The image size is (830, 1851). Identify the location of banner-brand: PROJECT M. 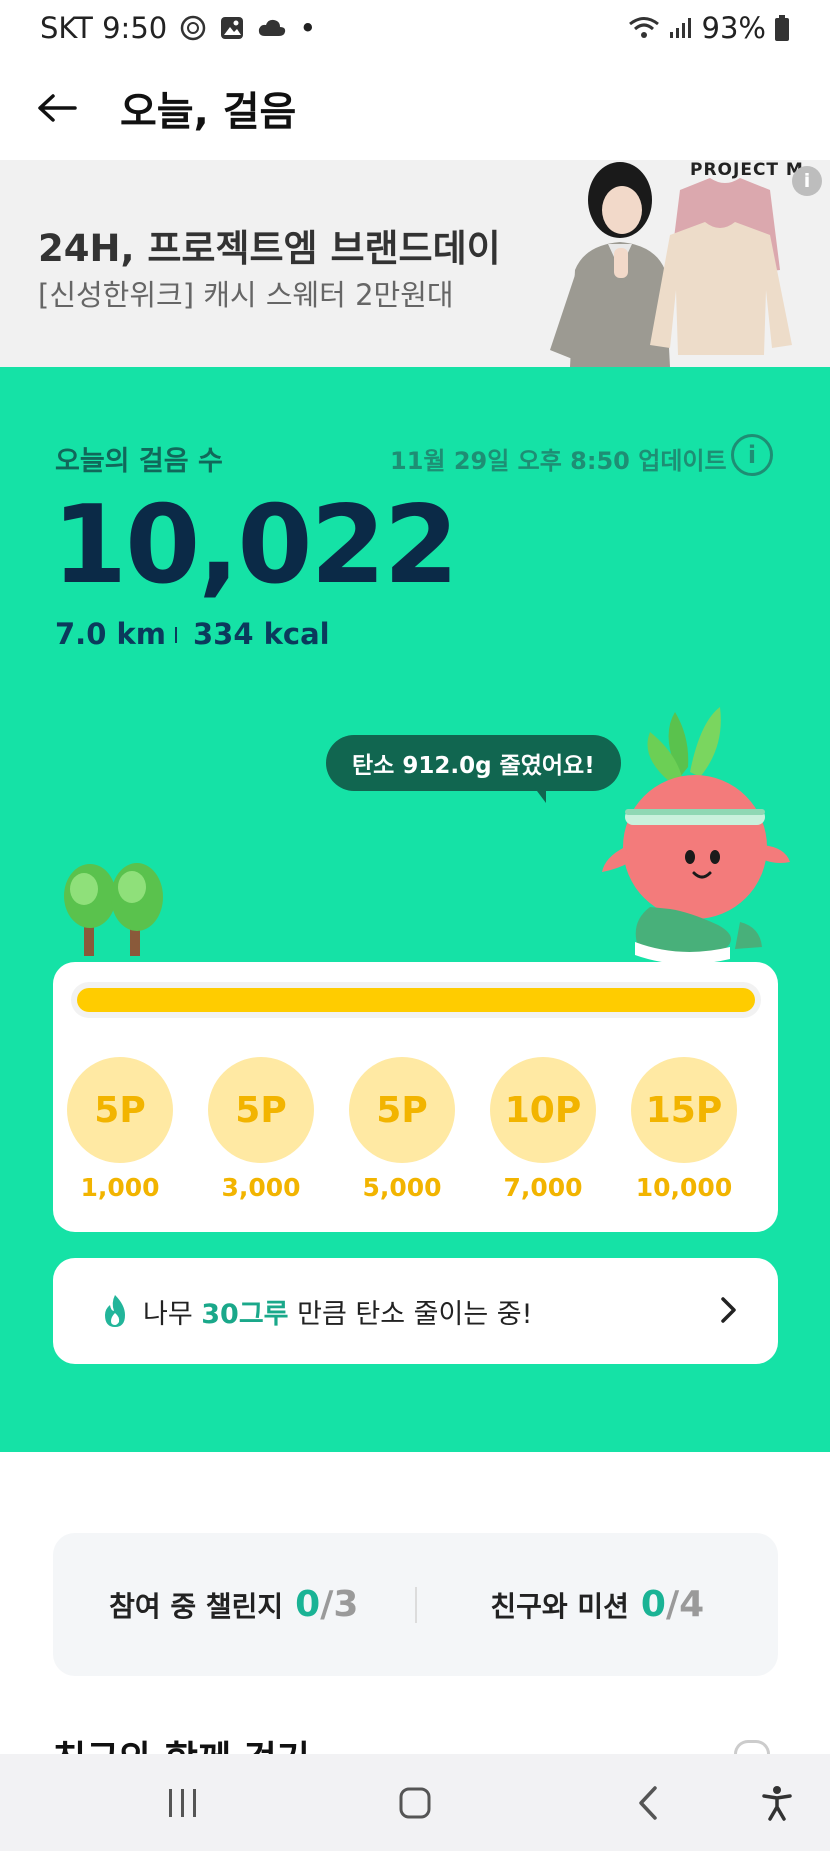
(747, 170).